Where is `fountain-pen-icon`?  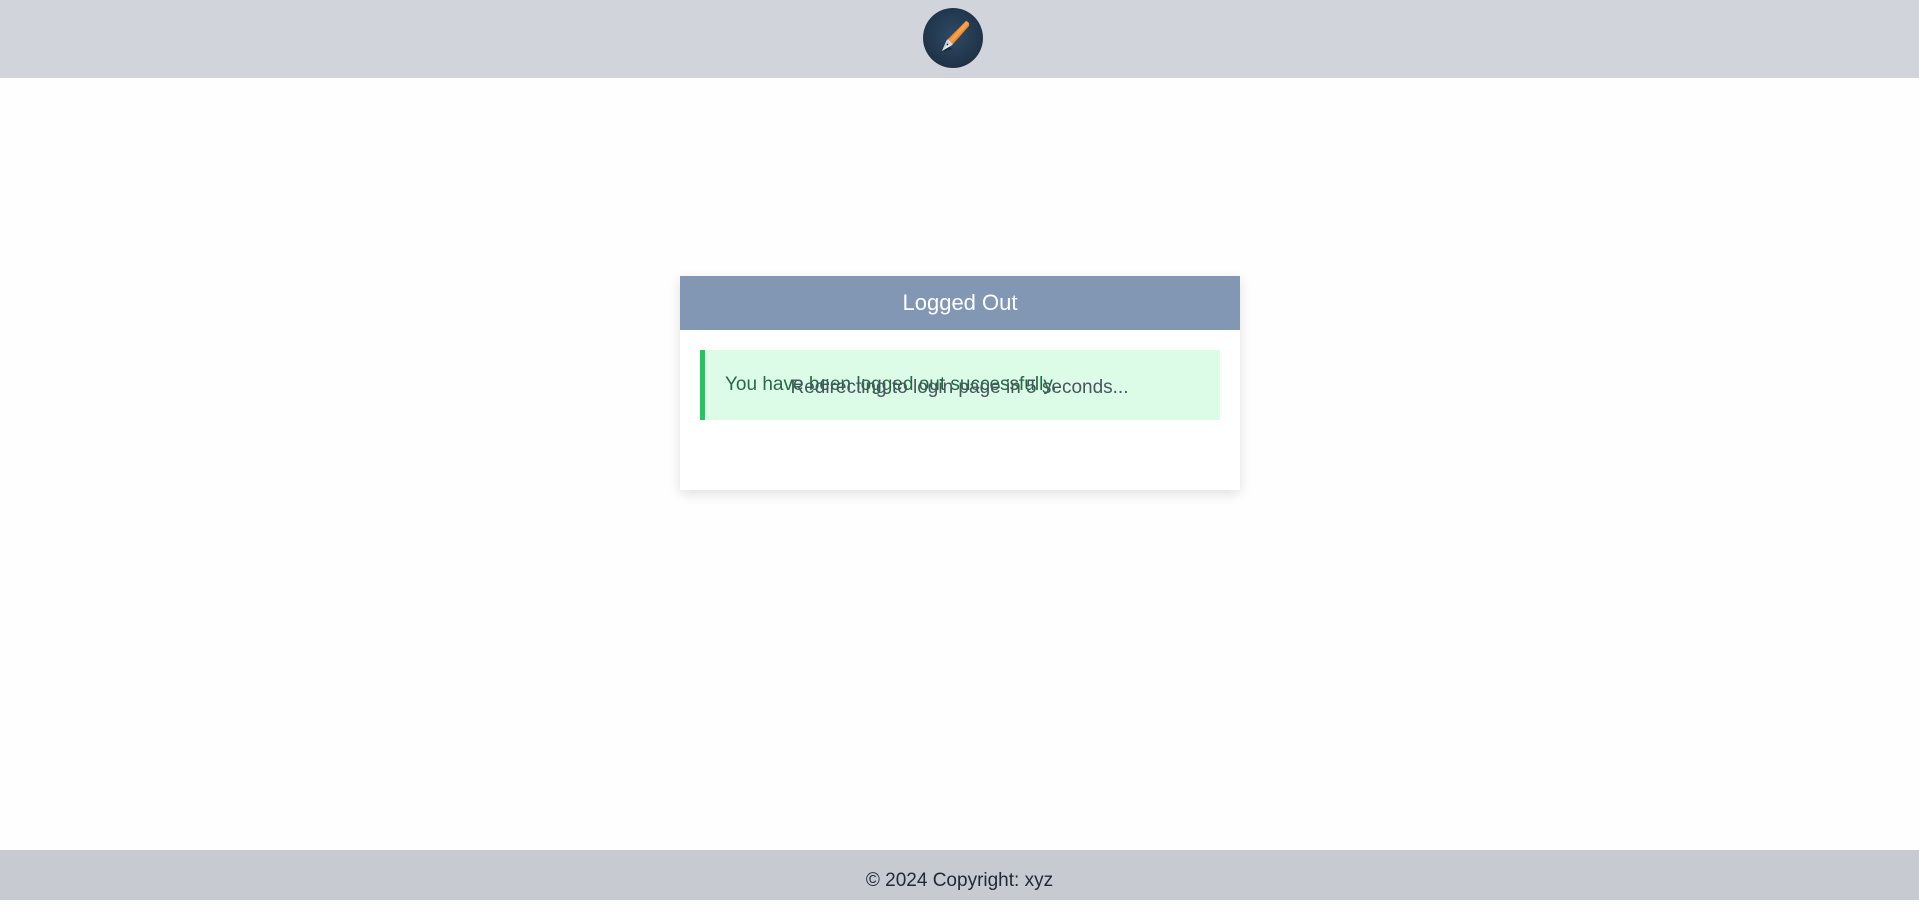 fountain-pen-icon is located at coordinates (956, 36).